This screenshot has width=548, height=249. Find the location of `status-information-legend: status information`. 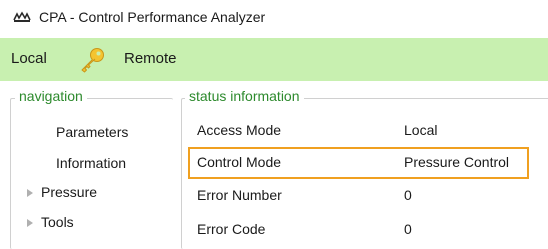

status-information-legend: status information is located at coordinates (244, 96).